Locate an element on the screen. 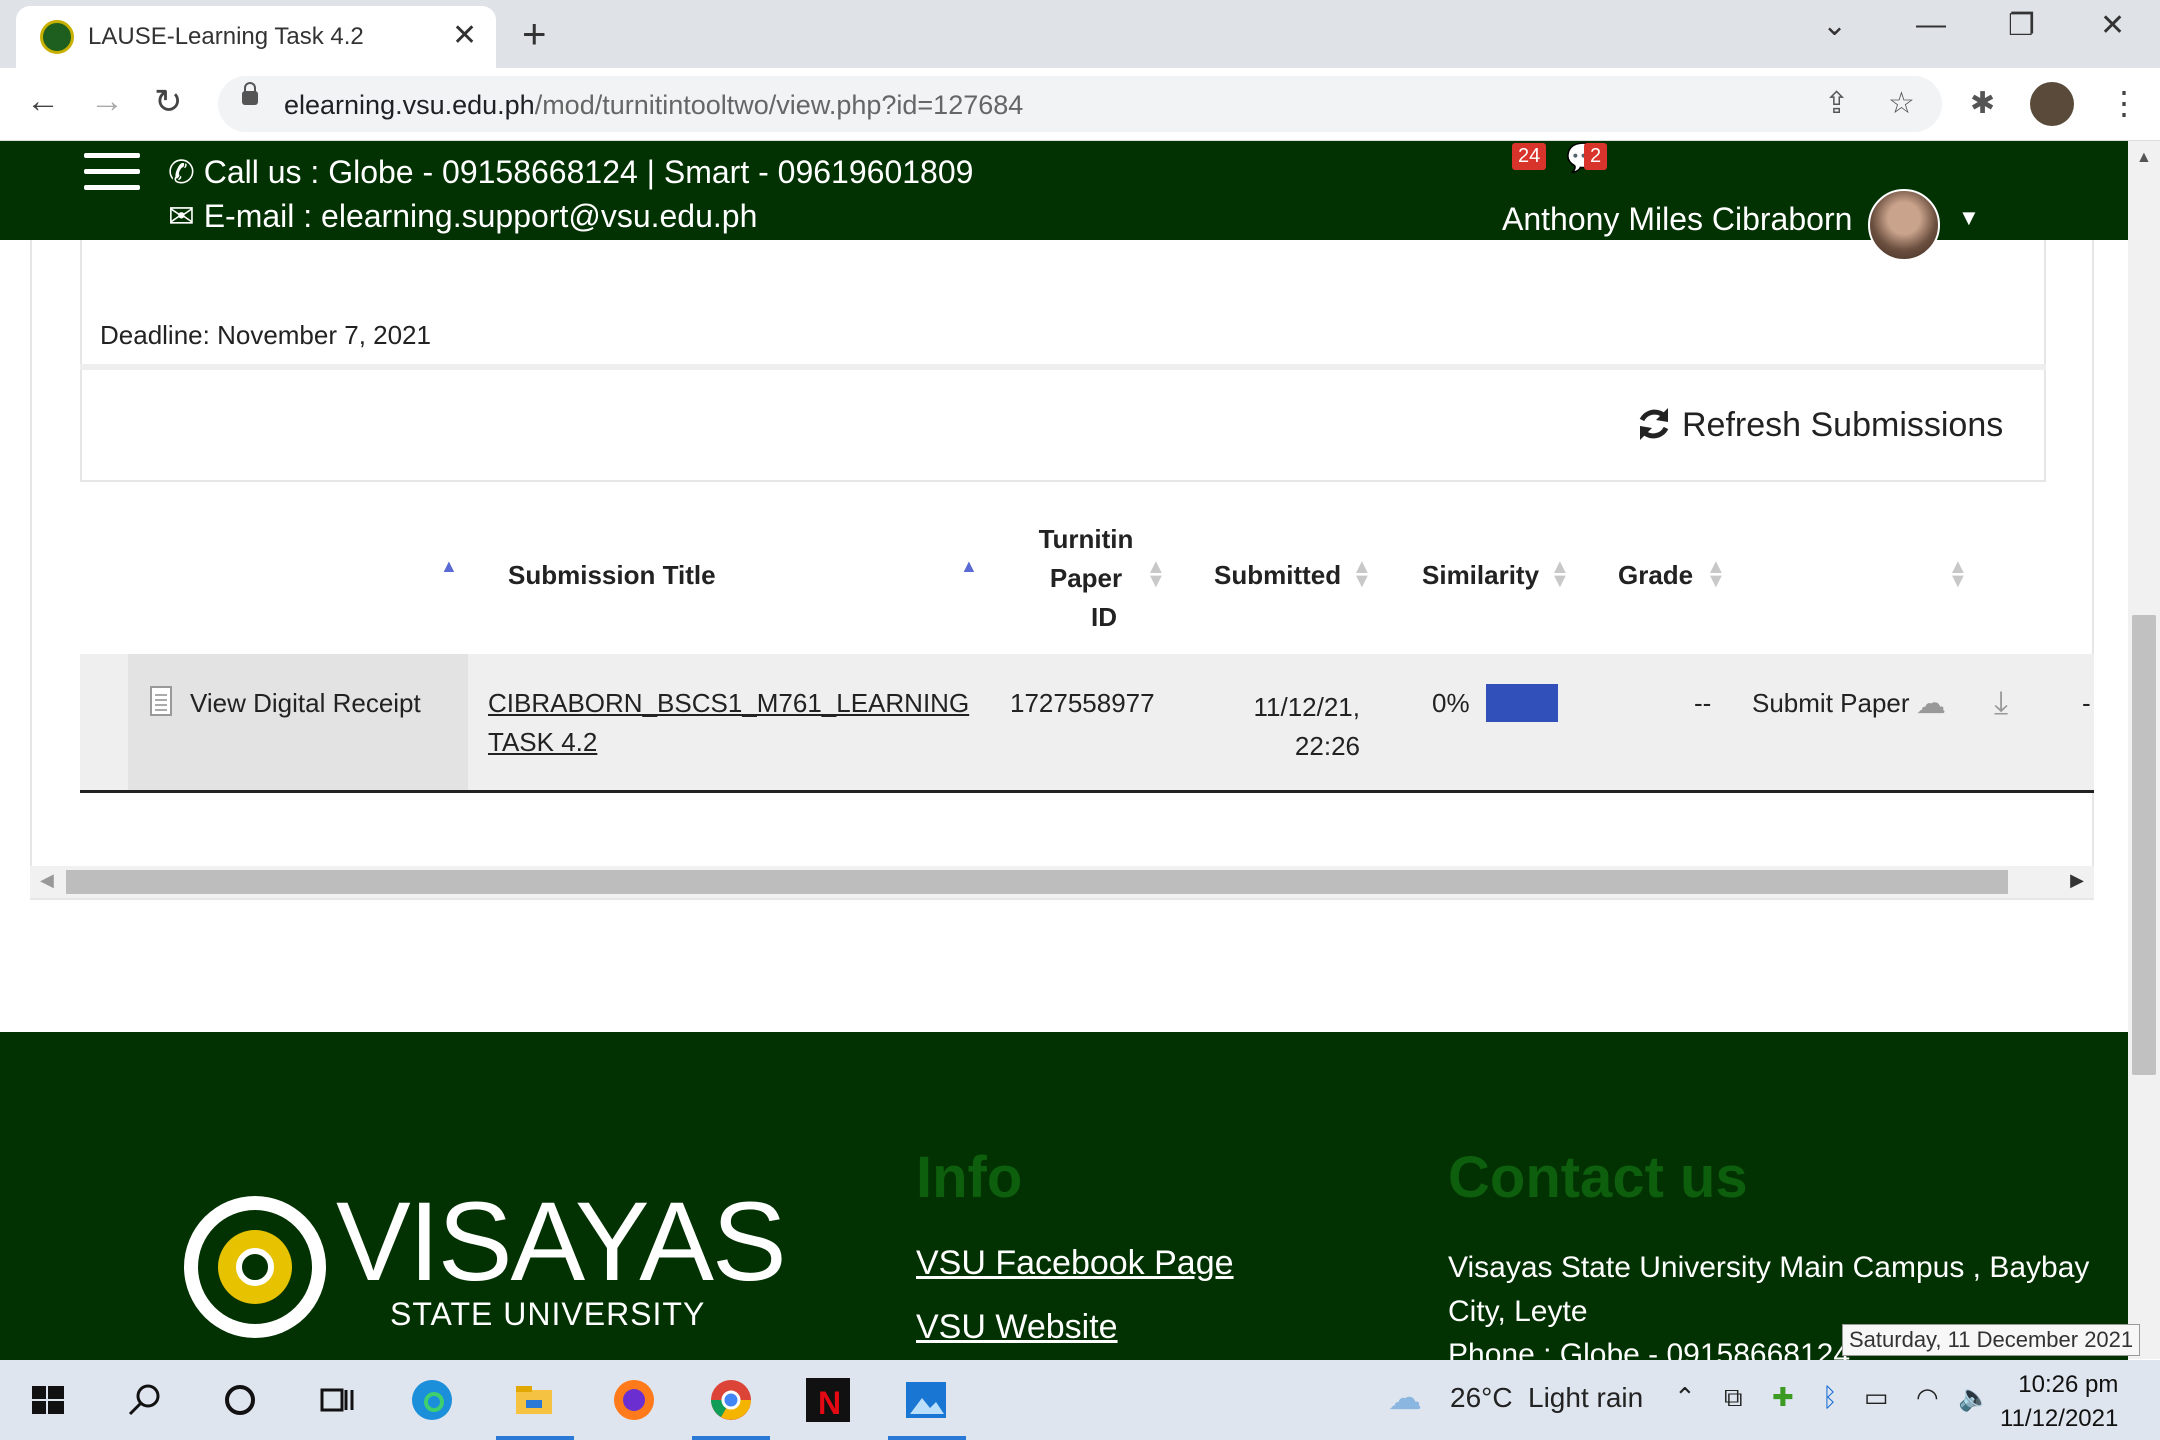  date-tooltip: Saturday, 11 December 2021 is located at coordinates (1991, 1340).